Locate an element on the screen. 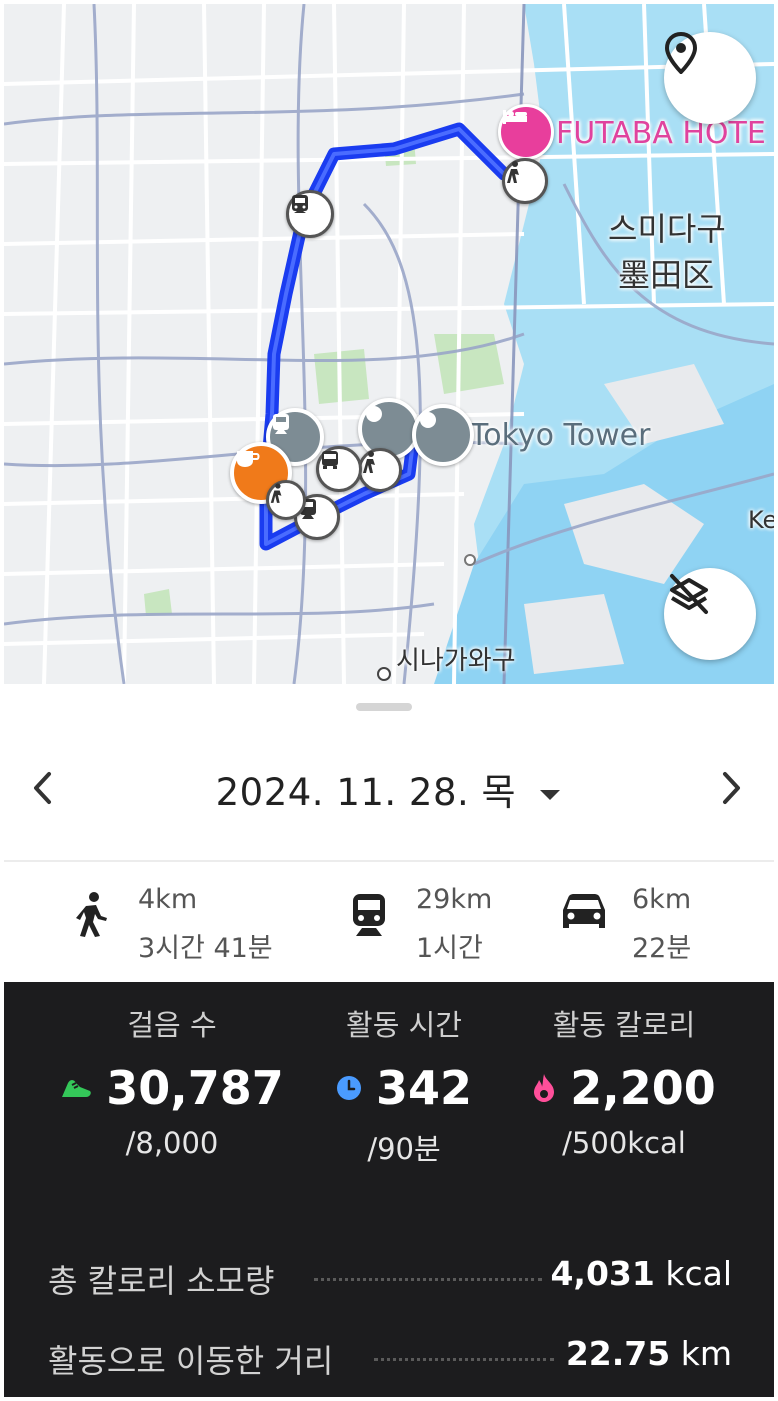 This screenshot has height=1401, width=778. layers-off-icon is located at coordinates (689, 594).